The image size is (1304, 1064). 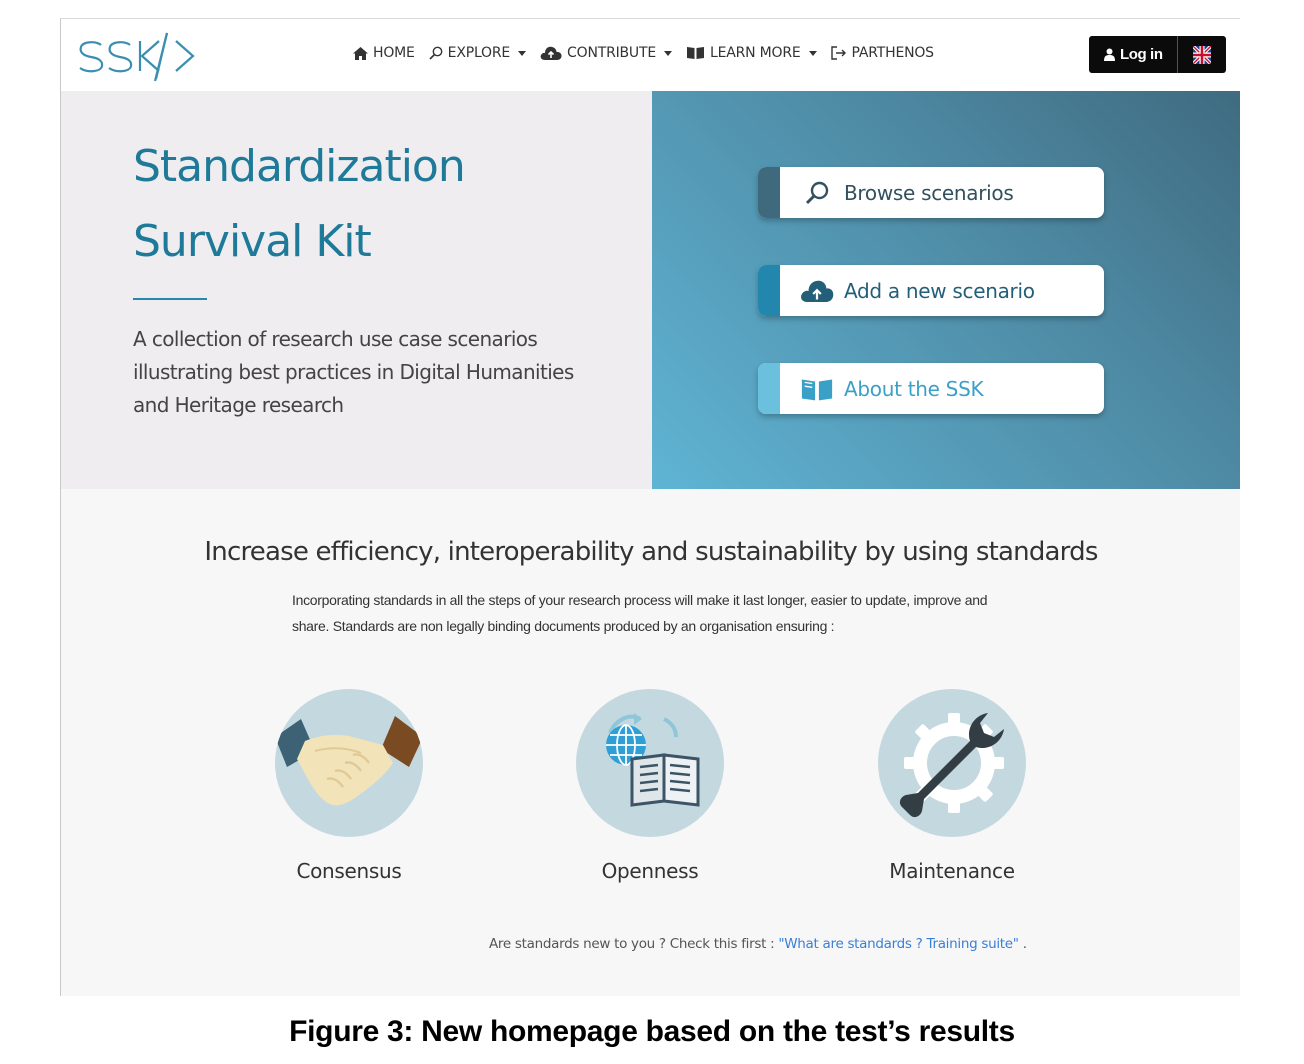 I want to click on handshake-icon, so click(x=349, y=763).